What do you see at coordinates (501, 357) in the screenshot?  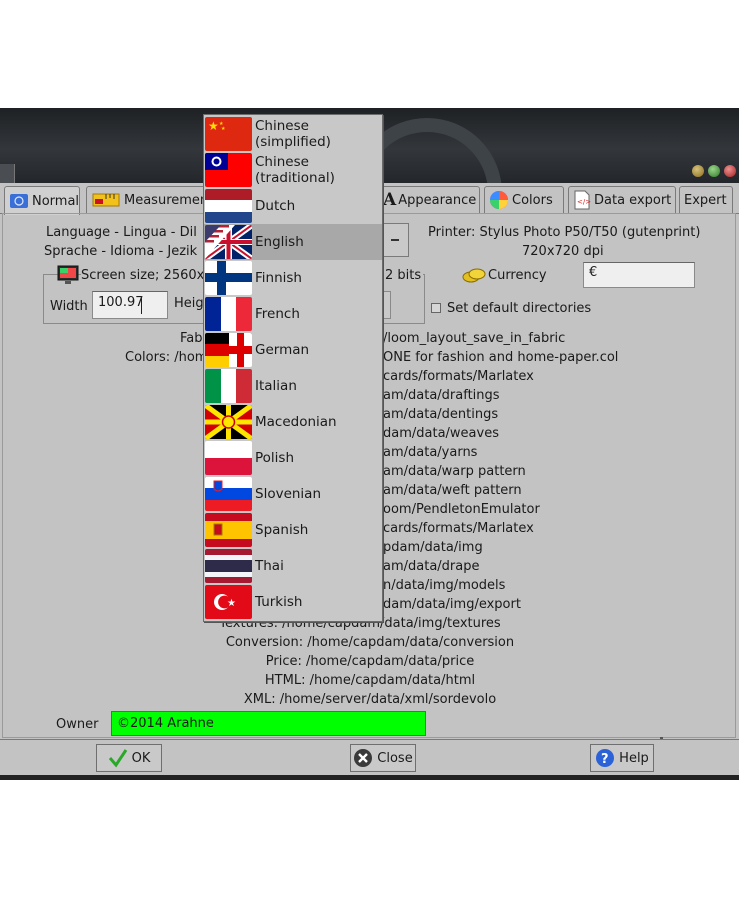 I see `path-line: ONE for fashion and home-paper.col` at bounding box center [501, 357].